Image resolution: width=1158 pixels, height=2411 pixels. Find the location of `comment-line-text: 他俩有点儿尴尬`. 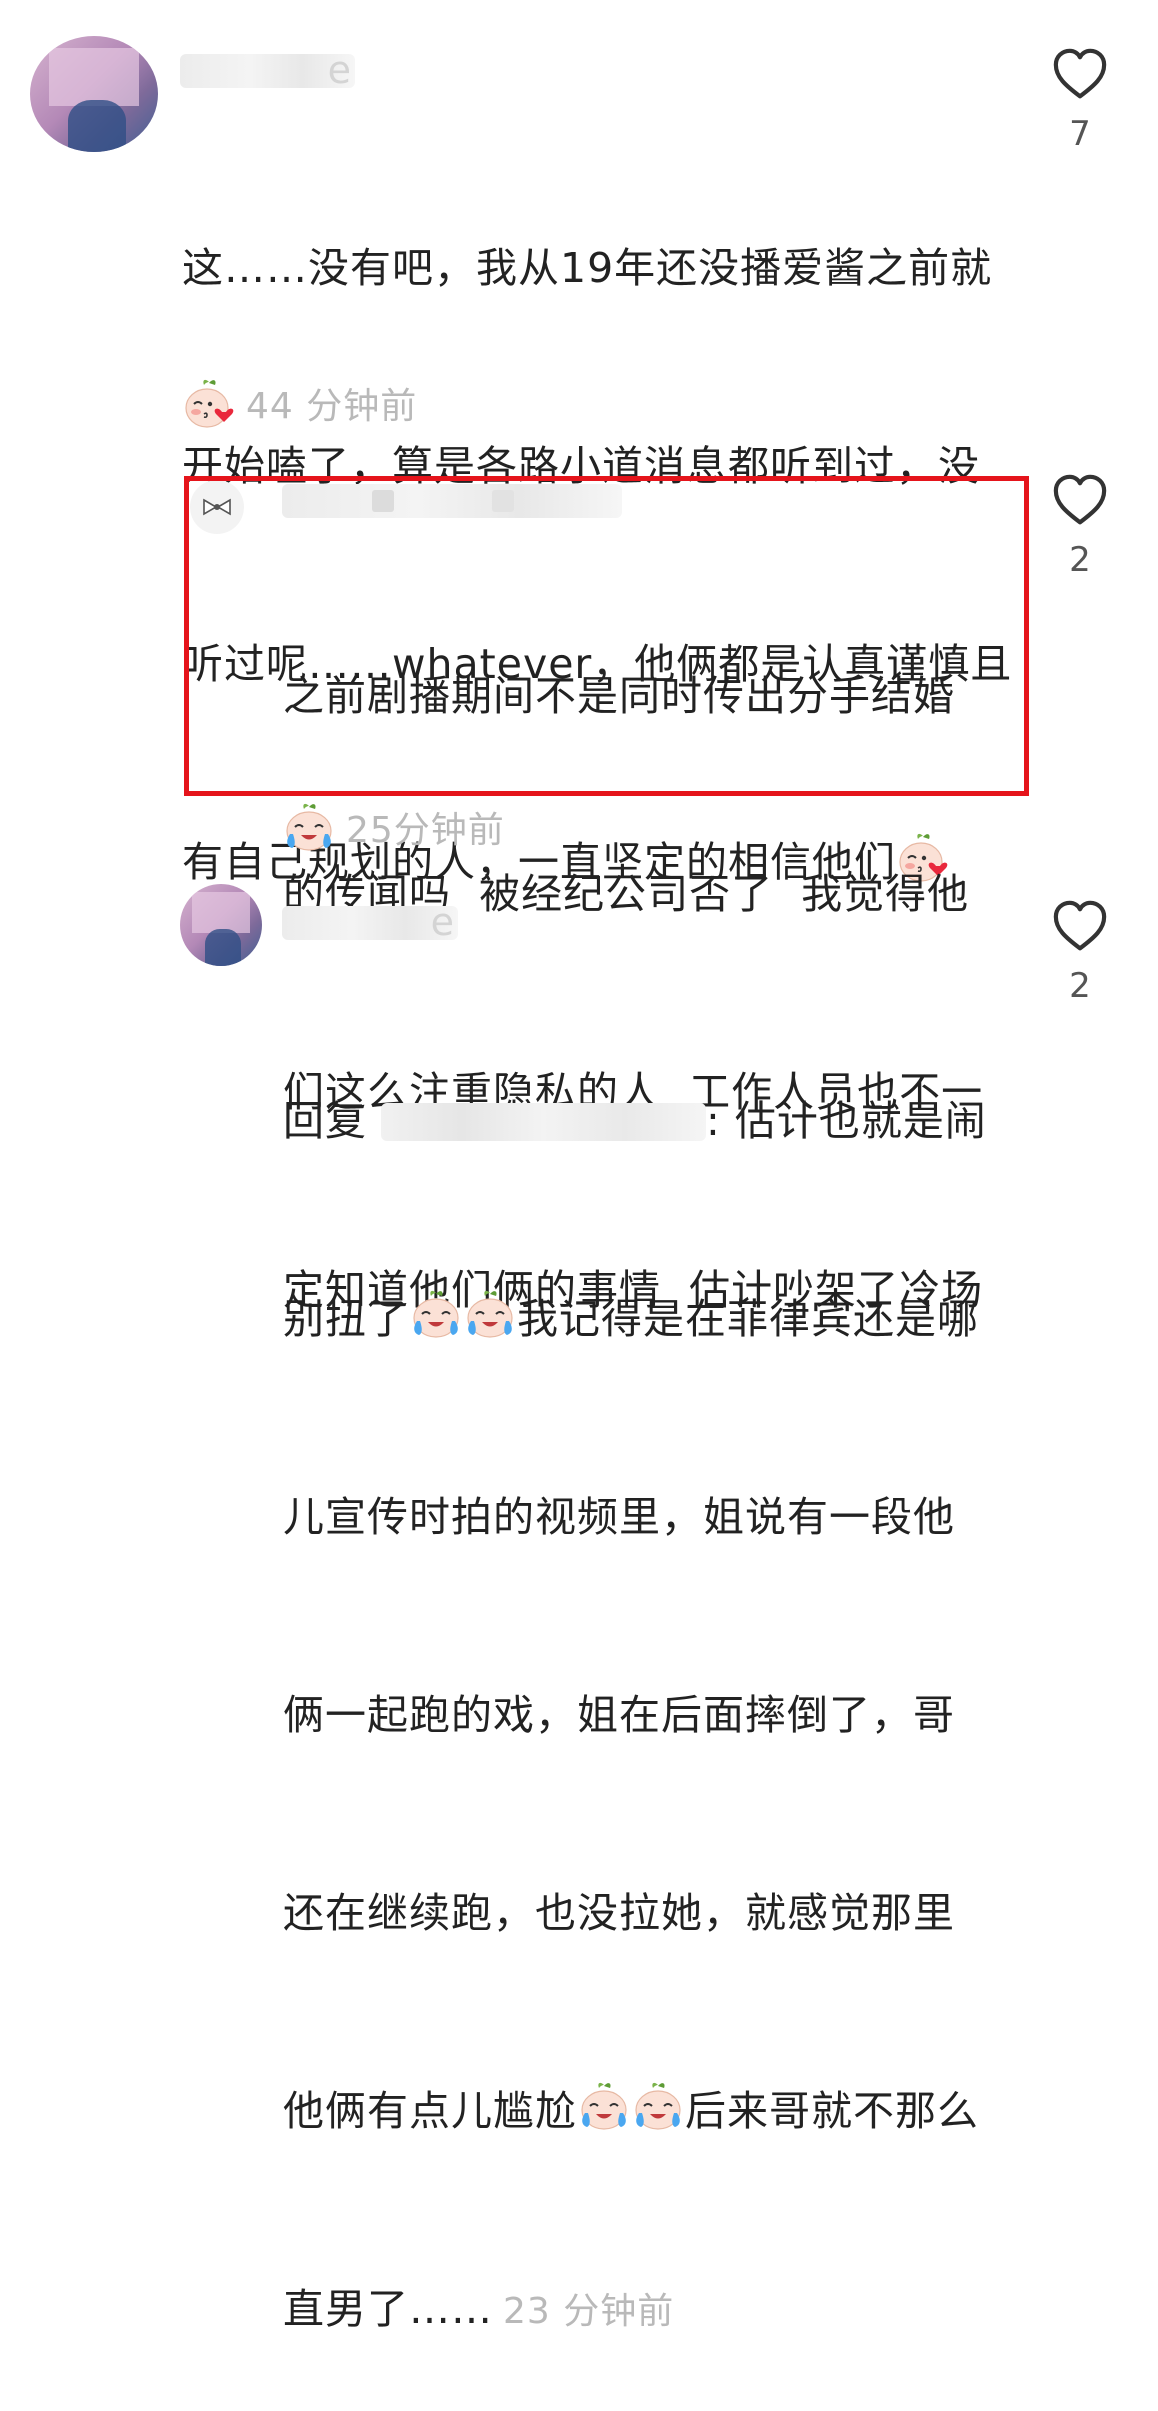

comment-line-text: 他俩有点儿尴尬 is located at coordinates (430, 2111).